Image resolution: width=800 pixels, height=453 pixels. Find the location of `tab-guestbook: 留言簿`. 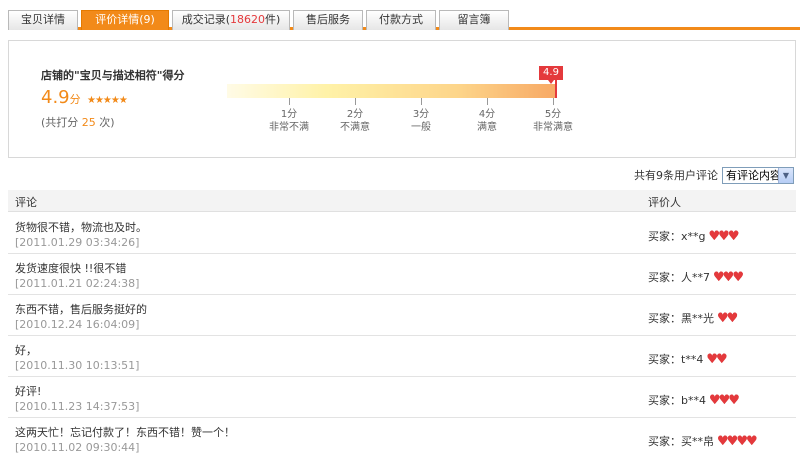

tab-guestbook: 留言簿 is located at coordinates (474, 20).